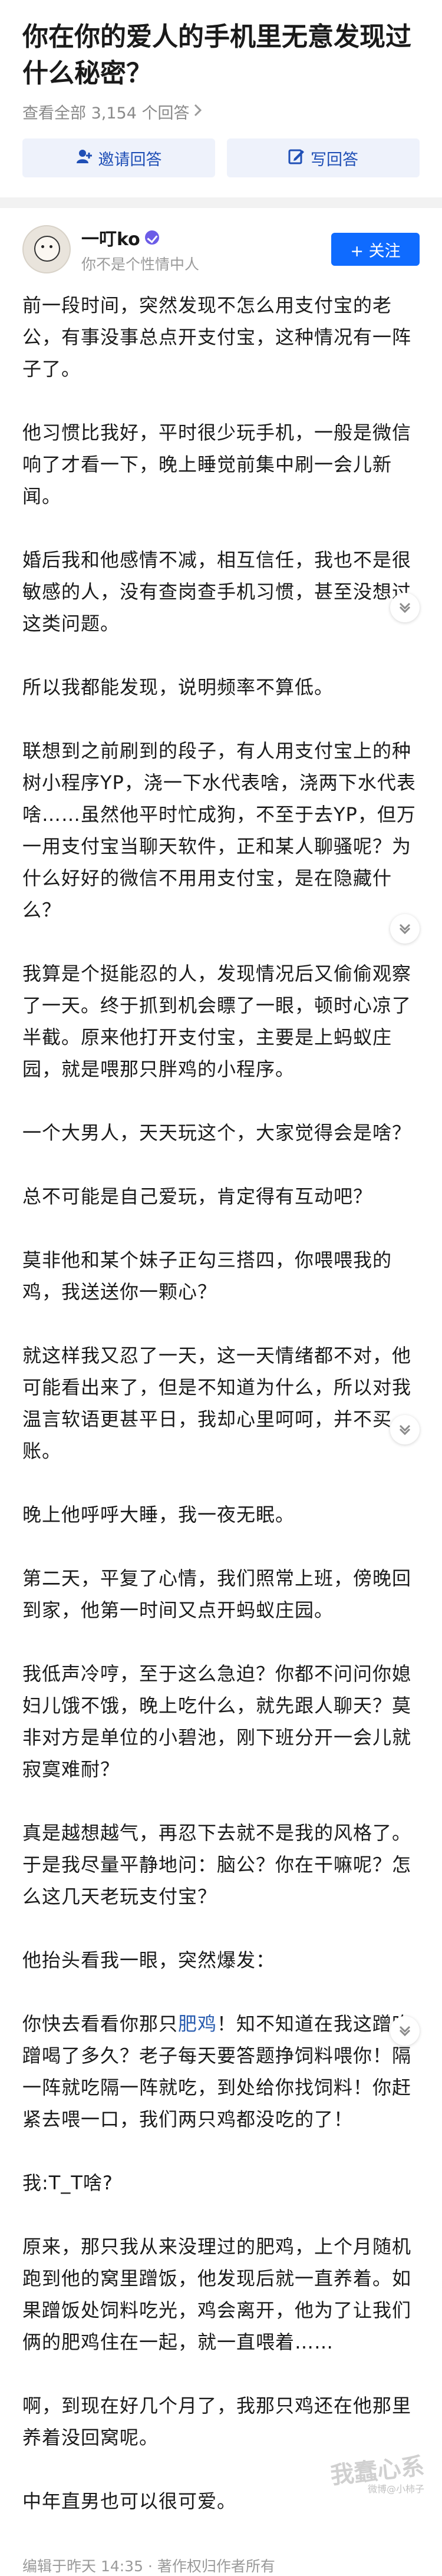 This screenshot has height=2576, width=442. What do you see at coordinates (217, 2422) in the screenshot?
I see `answer-paragraph: 啊，到现在好几个月了，我那只鸡还在他那里养着没回窝呢。` at bounding box center [217, 2422].